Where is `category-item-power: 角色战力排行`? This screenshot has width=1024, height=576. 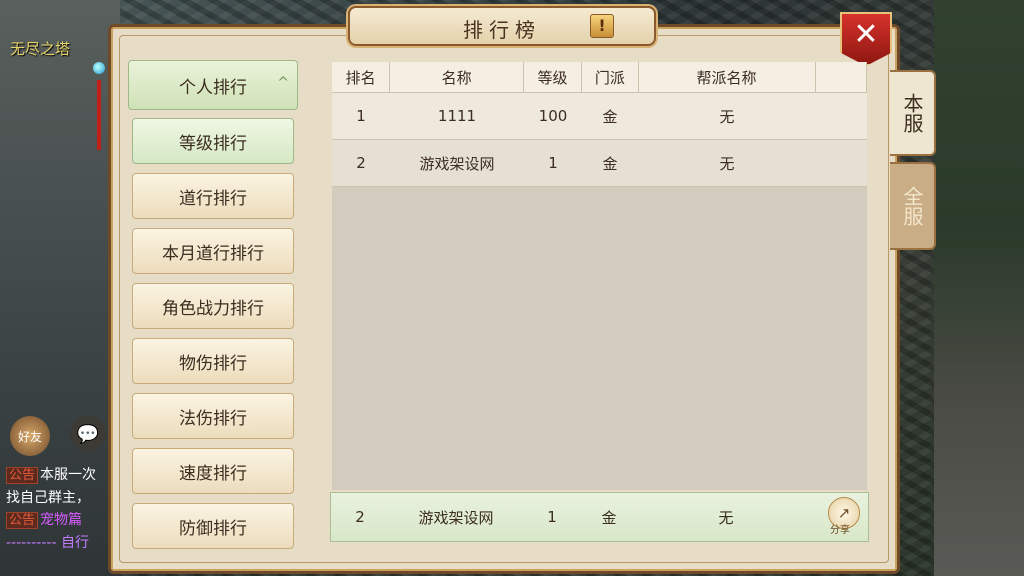
category-item-power: 角色战力排行 is located at coordinates (213, 306).